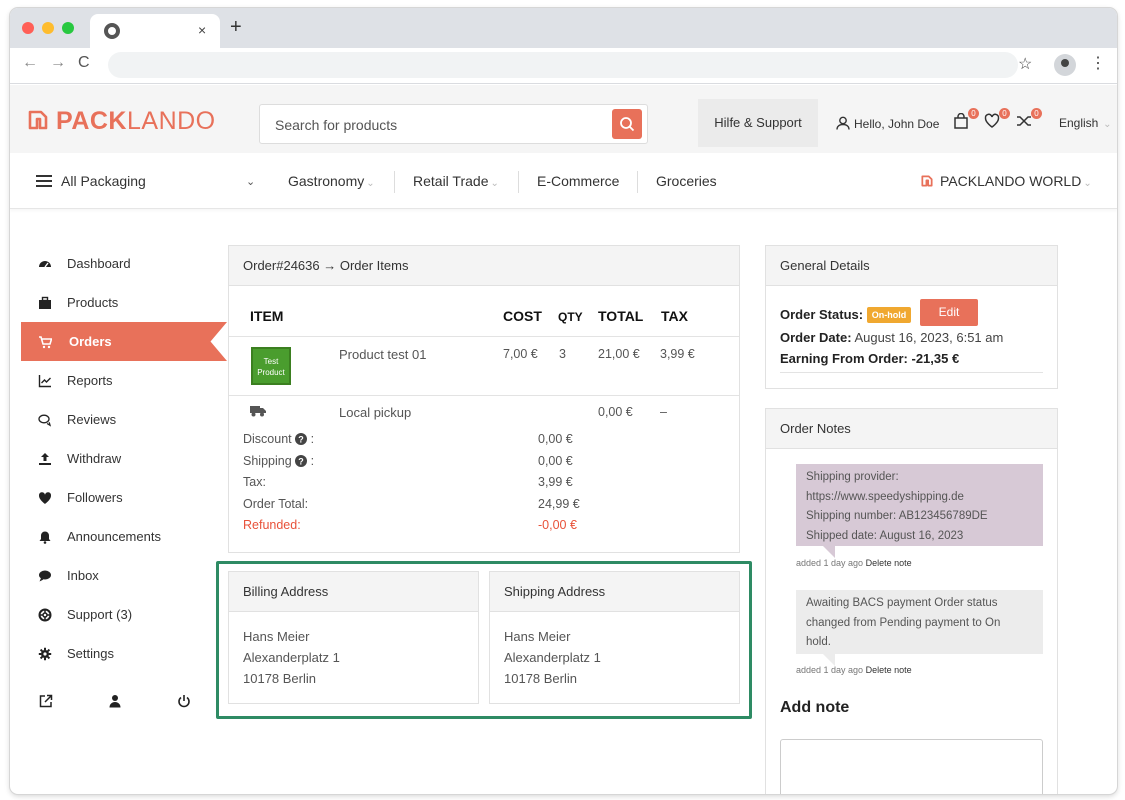 This screenshot has height=800, width=1125. I want to click on product-tax: 3,99 €, so click(677, 354).